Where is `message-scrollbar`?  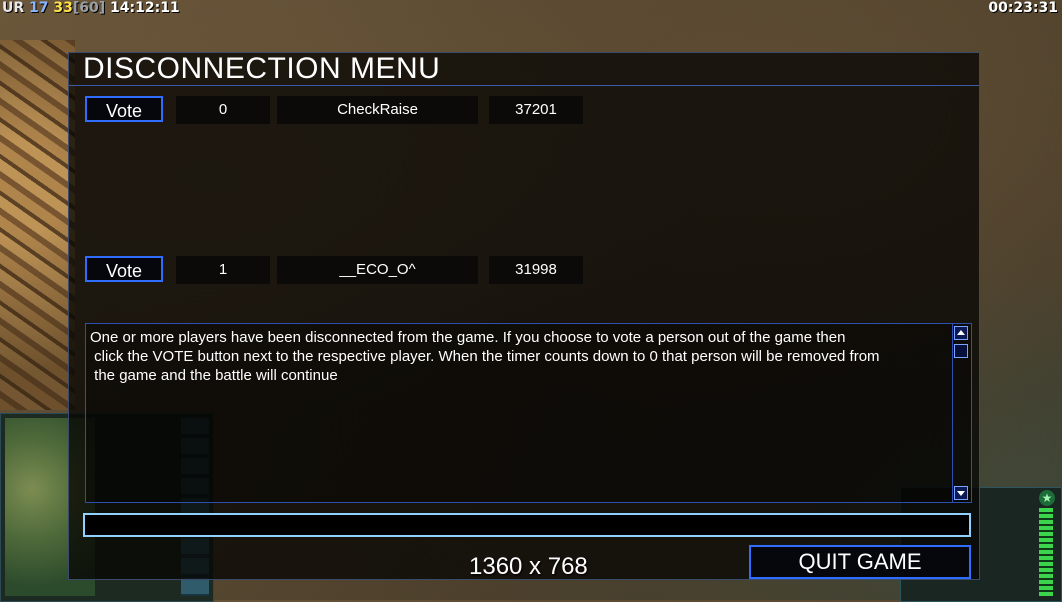 message-scrollbar is located at coordinates (961, 413).